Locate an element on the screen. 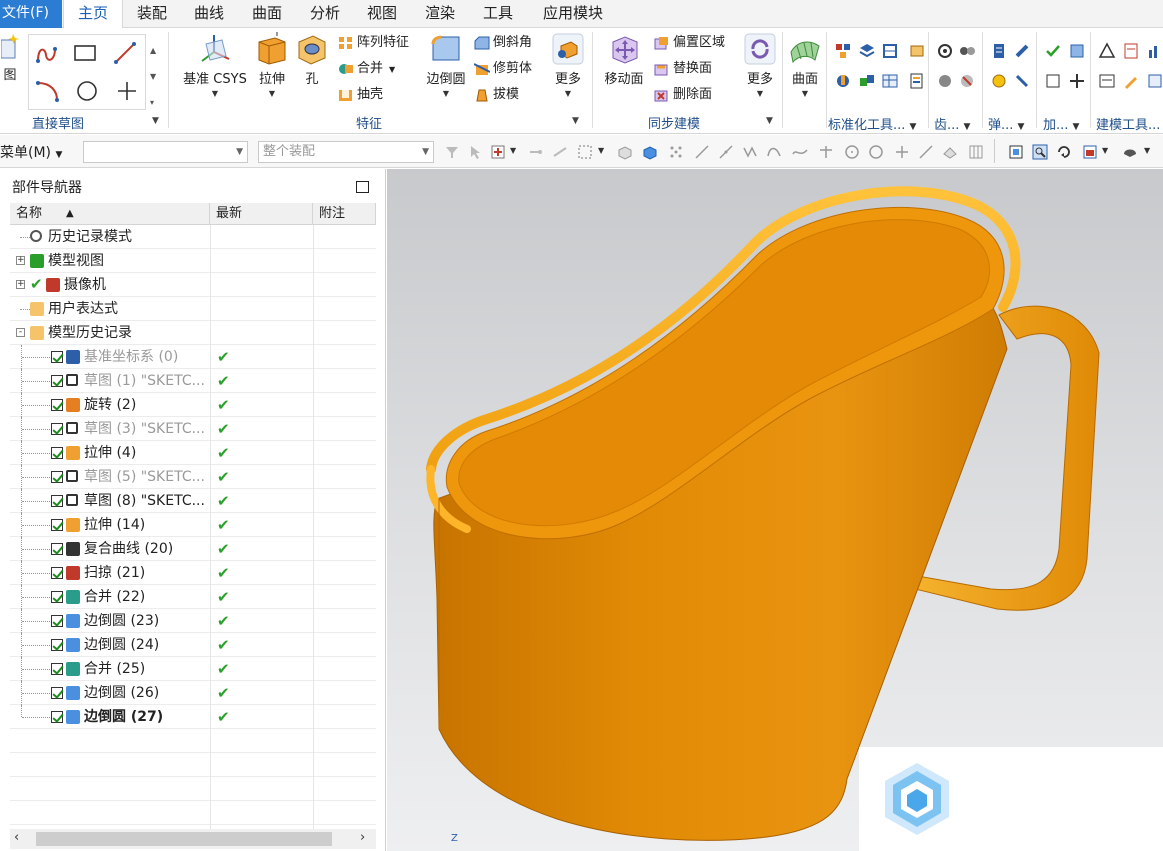 The width and height of the screenshot is (1163, 851). gear-edit-icon is located at coordinates (945, 81).